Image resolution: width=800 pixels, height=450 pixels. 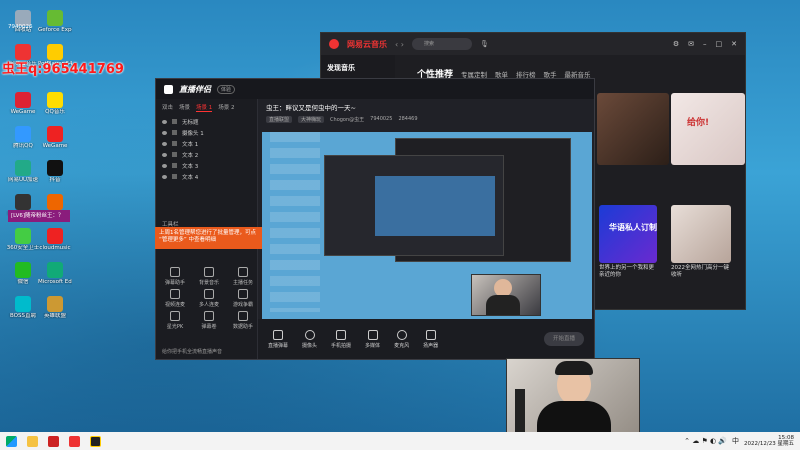 I want to click on settings-icon: ⚙, so click(x=676, y=44).